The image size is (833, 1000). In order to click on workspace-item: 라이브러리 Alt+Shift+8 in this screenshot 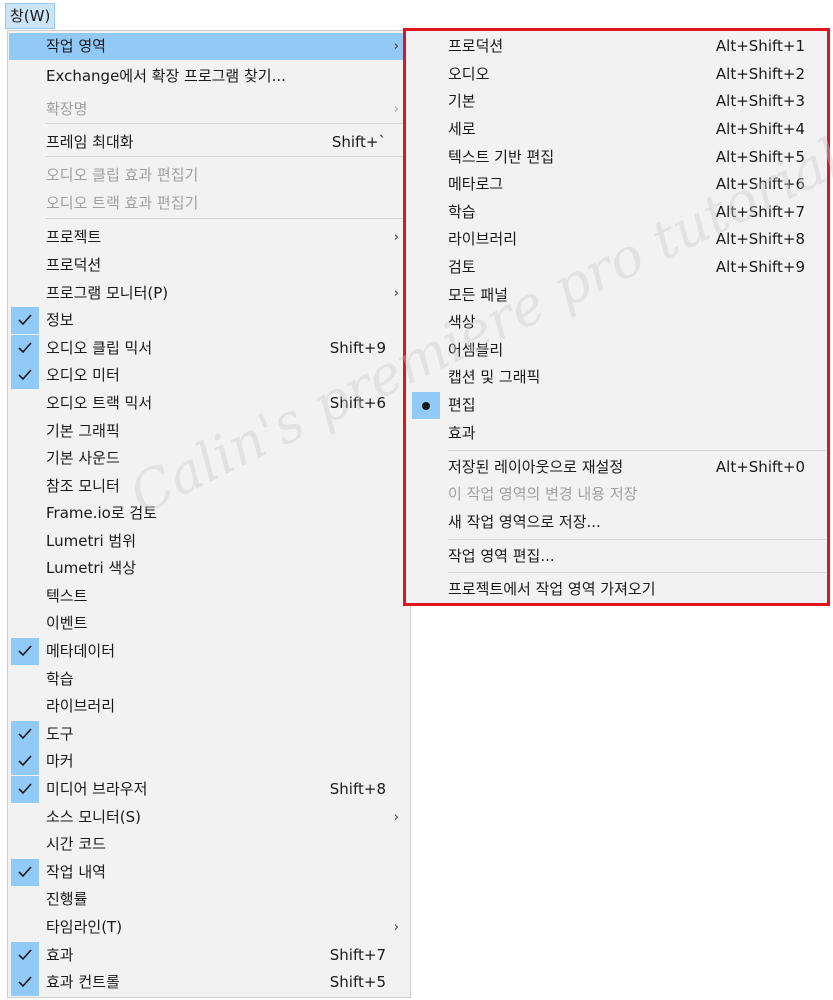, I will do `click(618, 239)`.